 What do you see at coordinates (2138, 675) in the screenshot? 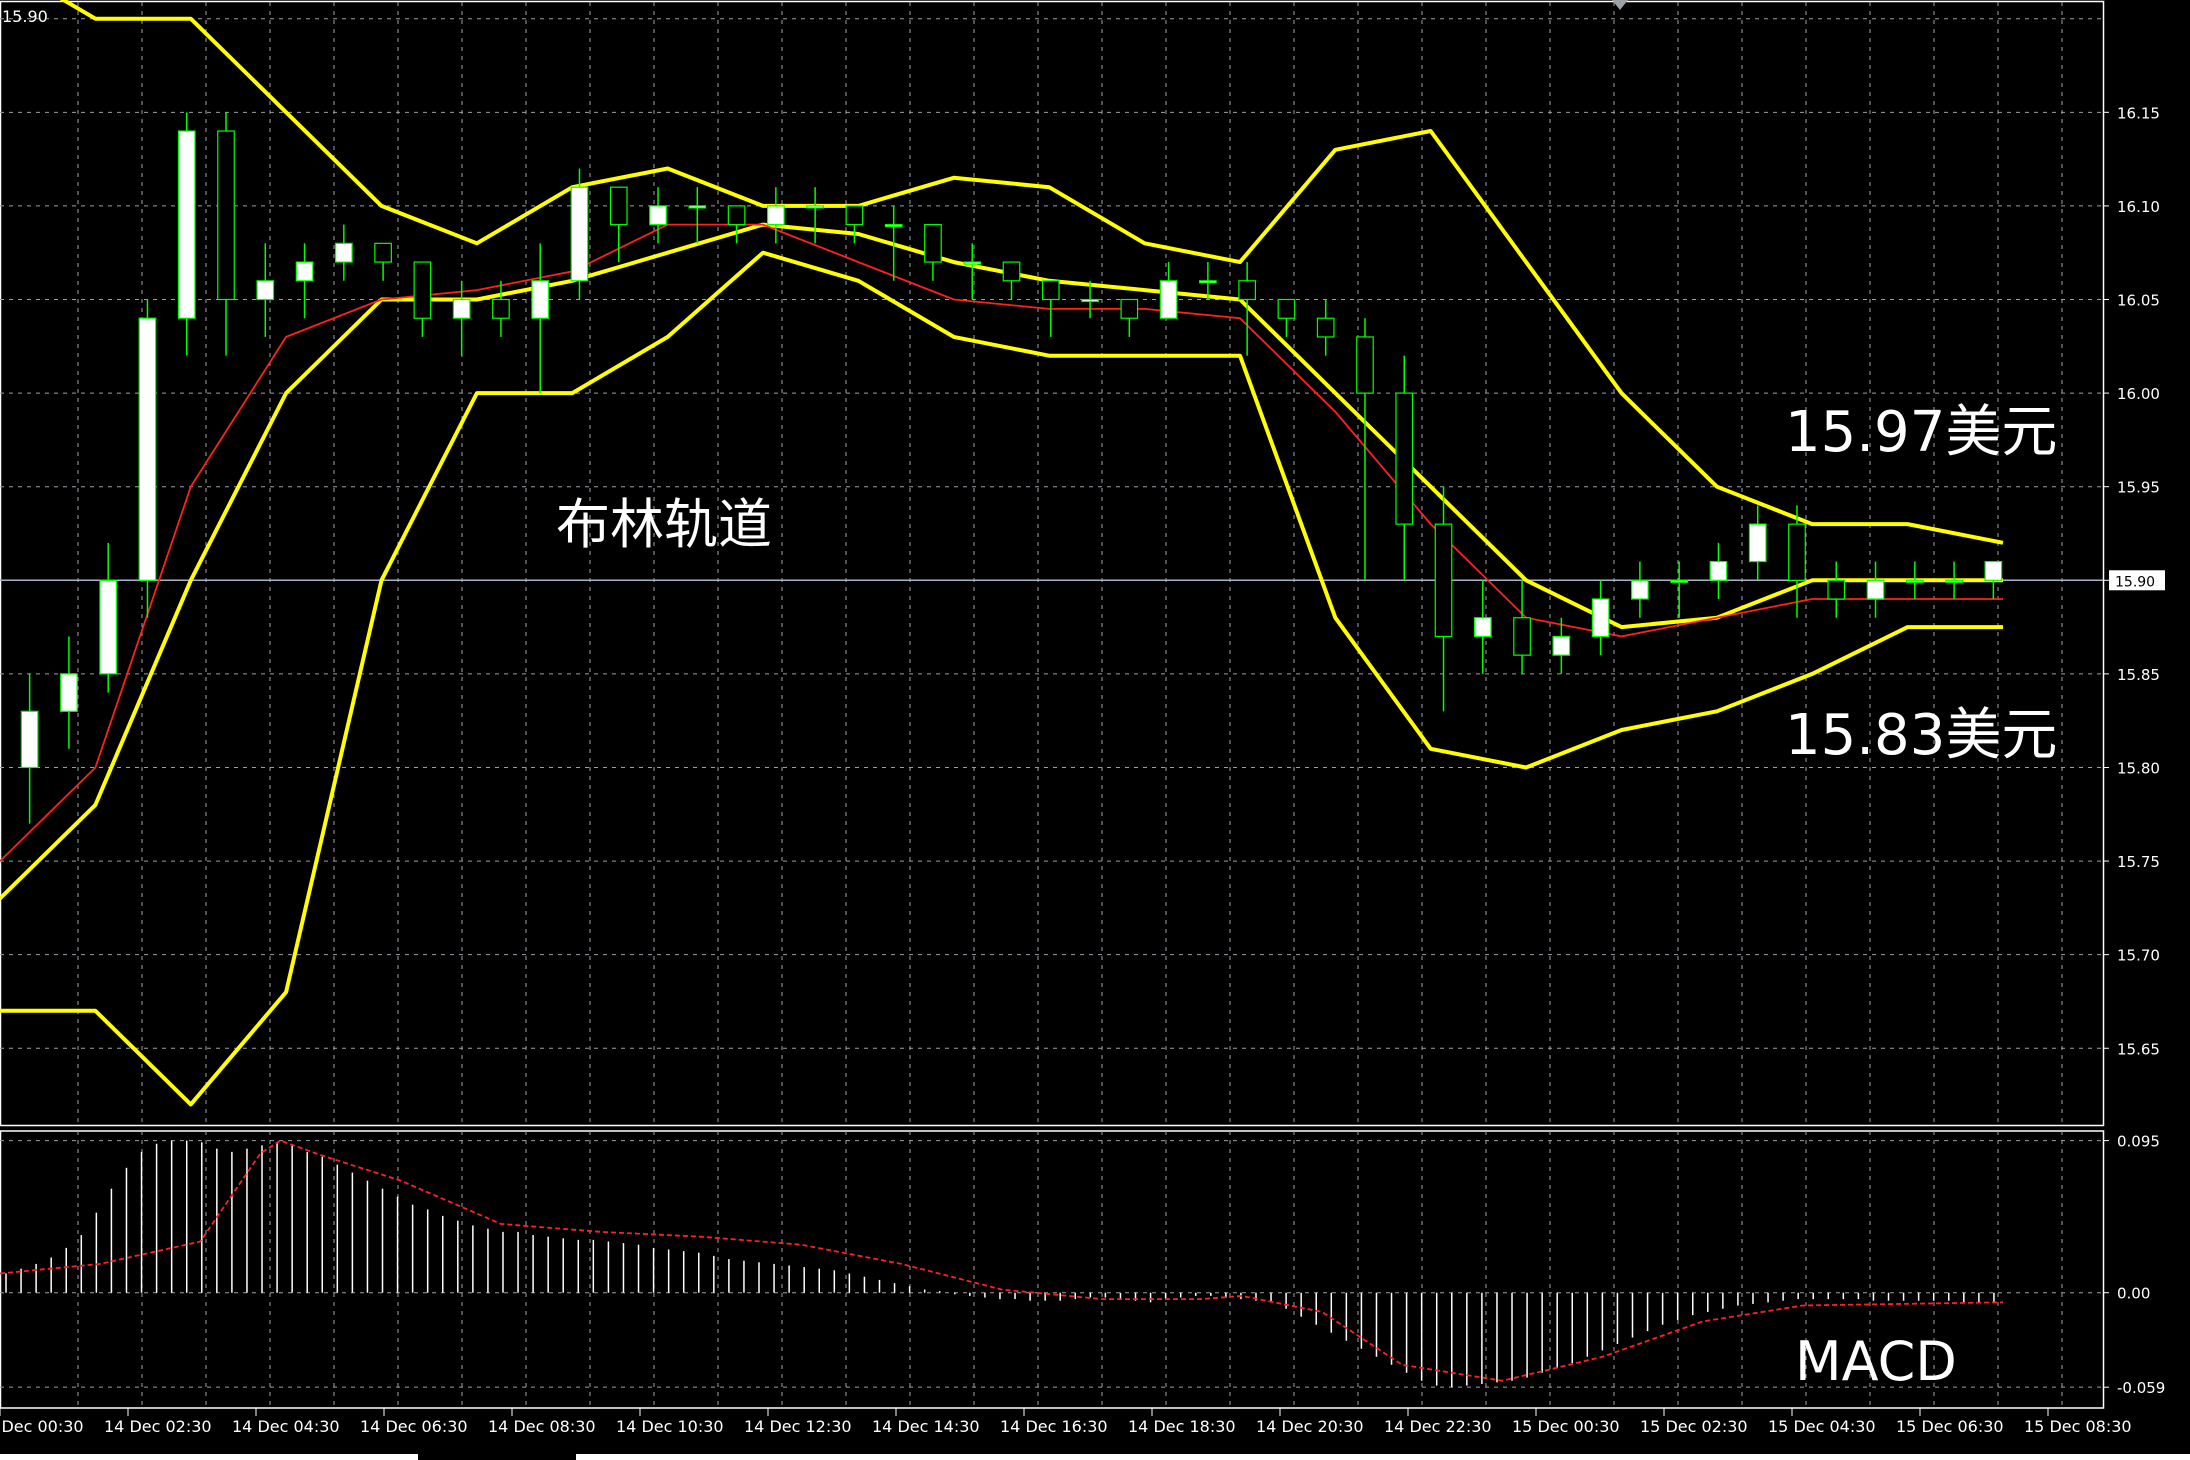
I see `y-tick-label: 15.85` at bounding box center [2138, 675].